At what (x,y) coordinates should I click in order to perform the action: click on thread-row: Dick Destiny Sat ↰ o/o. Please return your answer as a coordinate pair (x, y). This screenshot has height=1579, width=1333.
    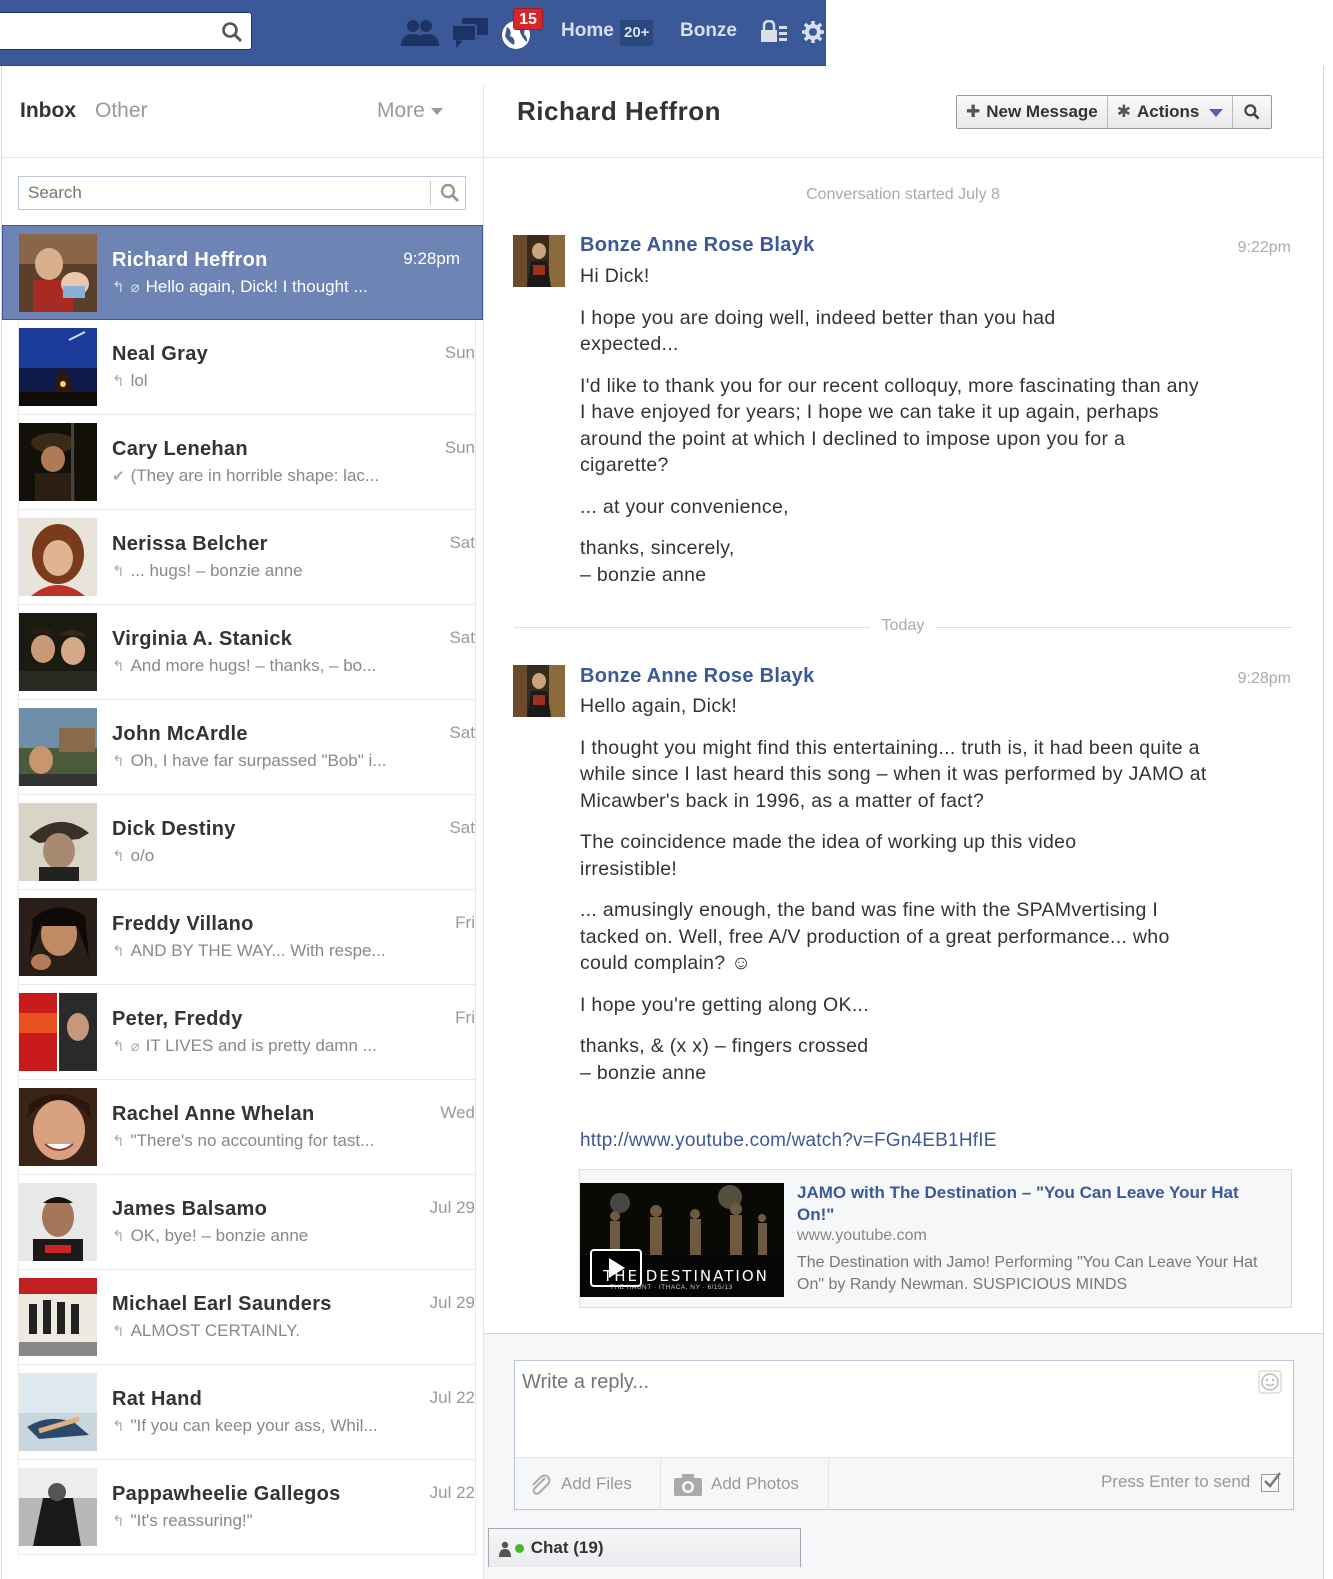
    Looking at the image, I should click on (247, 842).